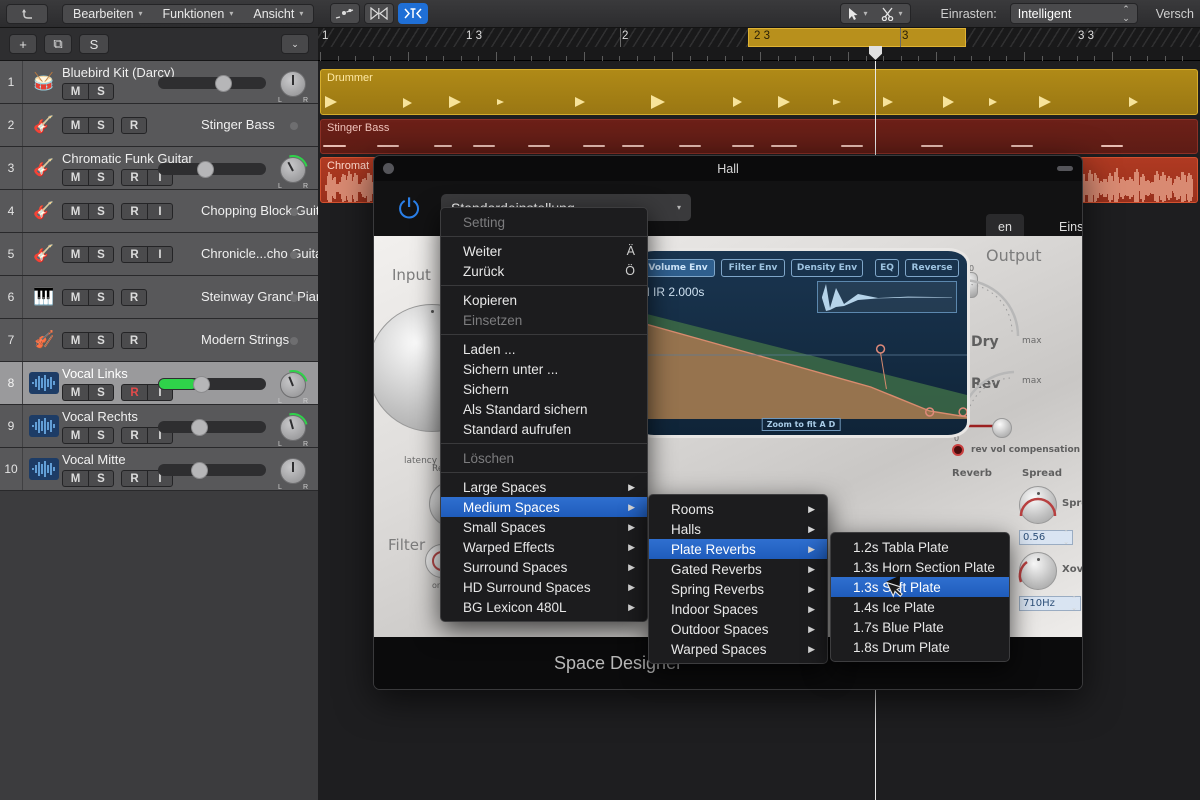 The width and height of the screenshot is (1200, 800). I want to click on pointer-tool: ▾, so click(857, 14).